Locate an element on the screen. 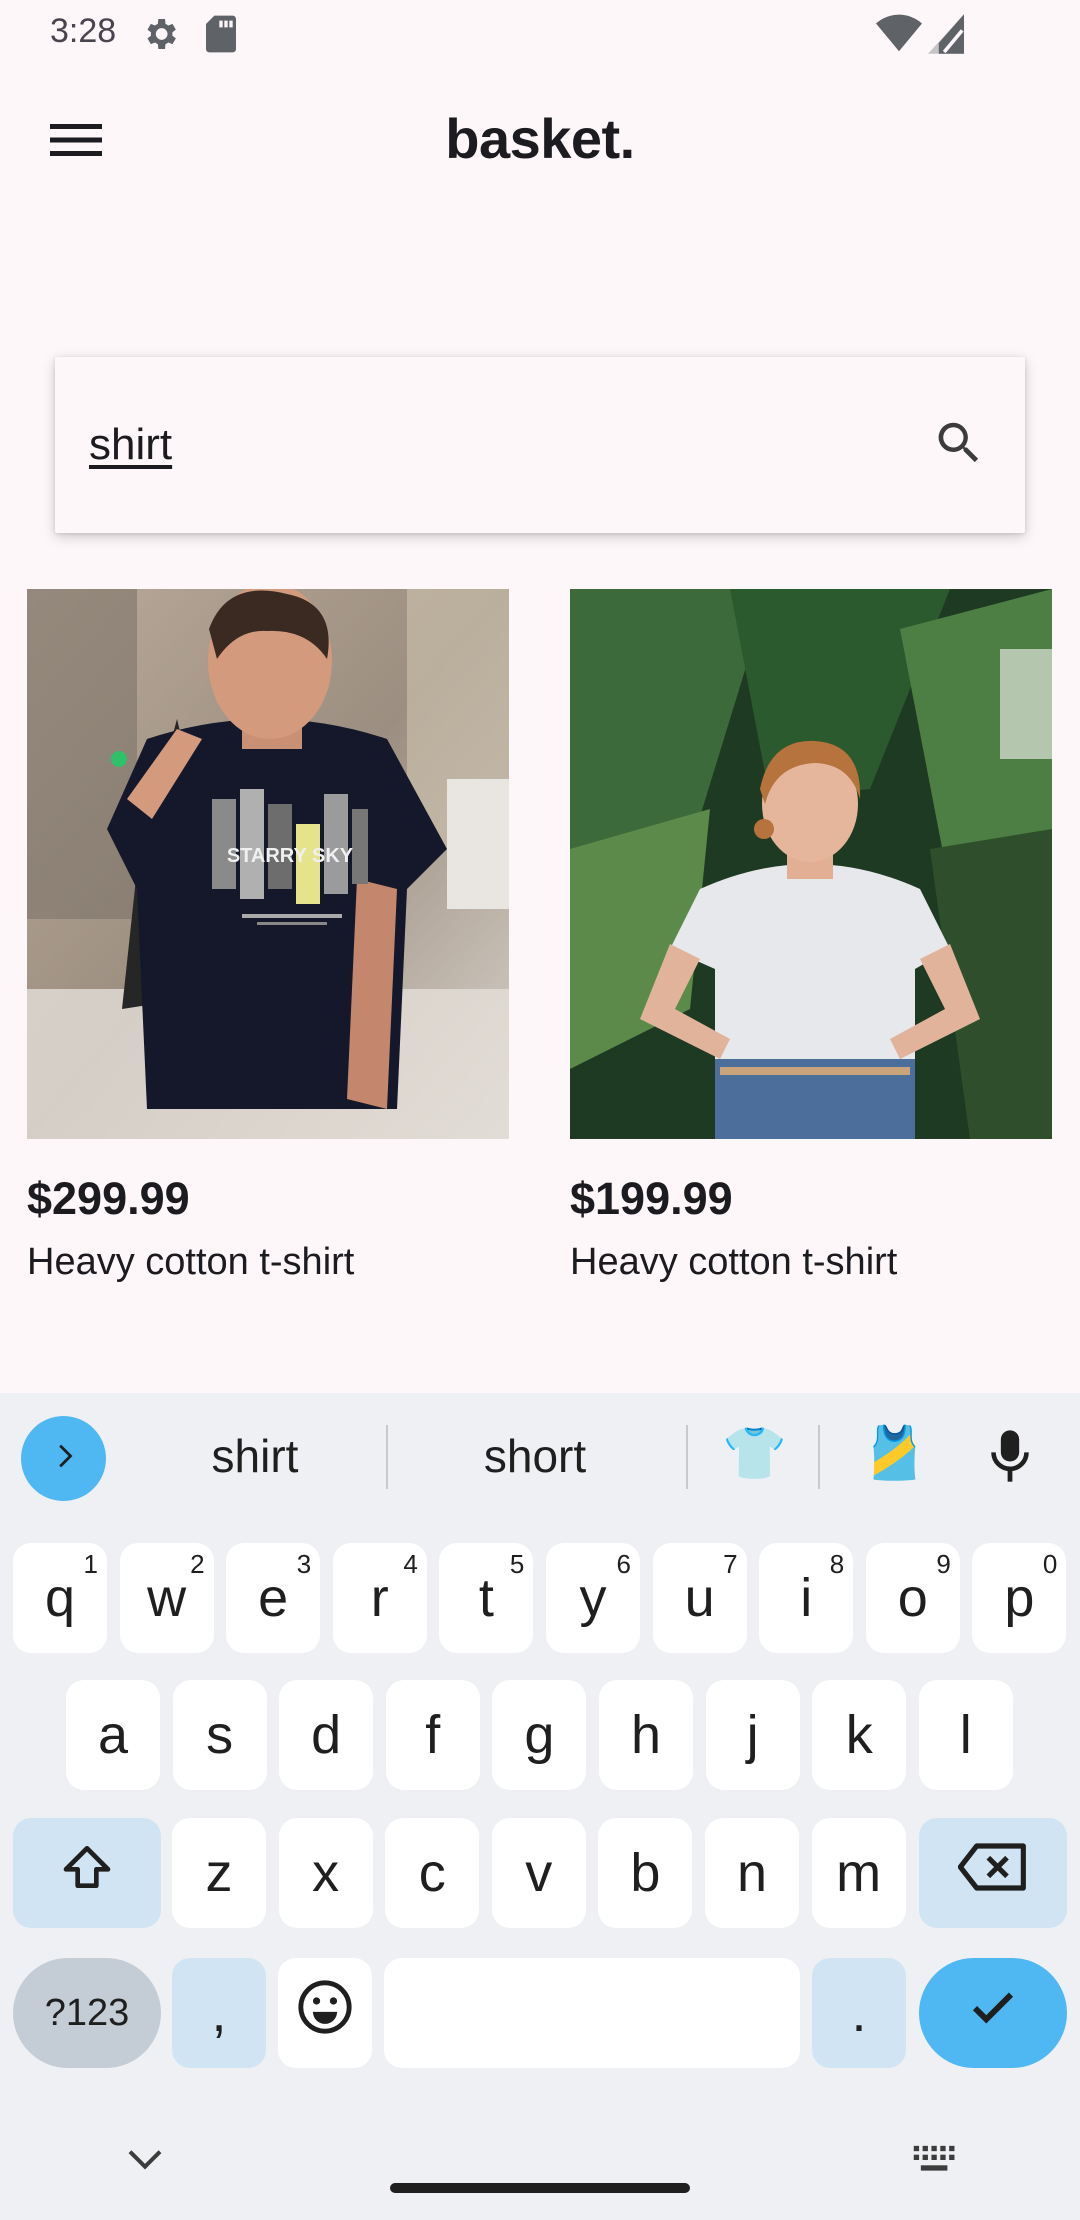 This screenshot has width=1080, height=2220. product-image: STARRY SKY is located at coordinates (268, 864).